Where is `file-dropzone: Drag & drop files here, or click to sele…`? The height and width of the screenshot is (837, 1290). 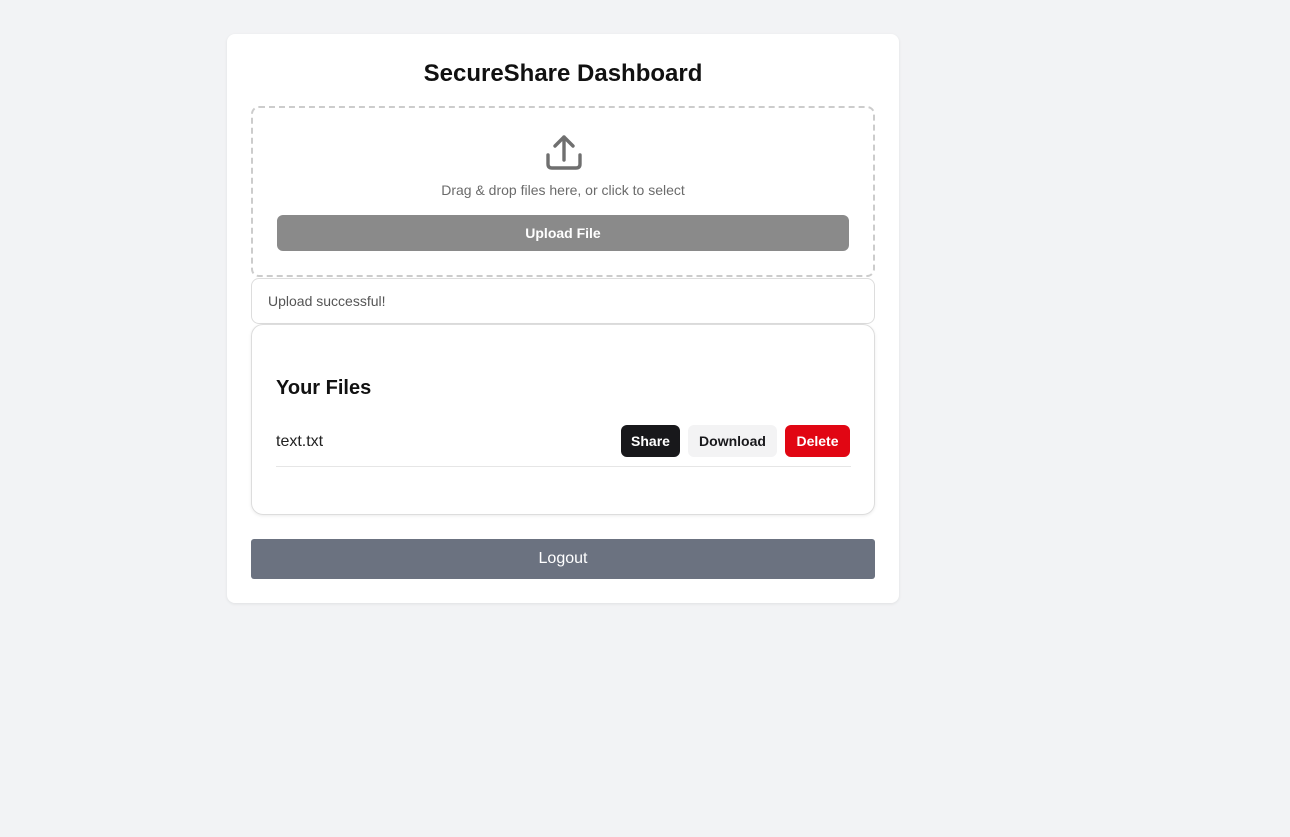 file-dropzone: Drag & drop files here, or click to sele… is located at coordinates (563, 191).